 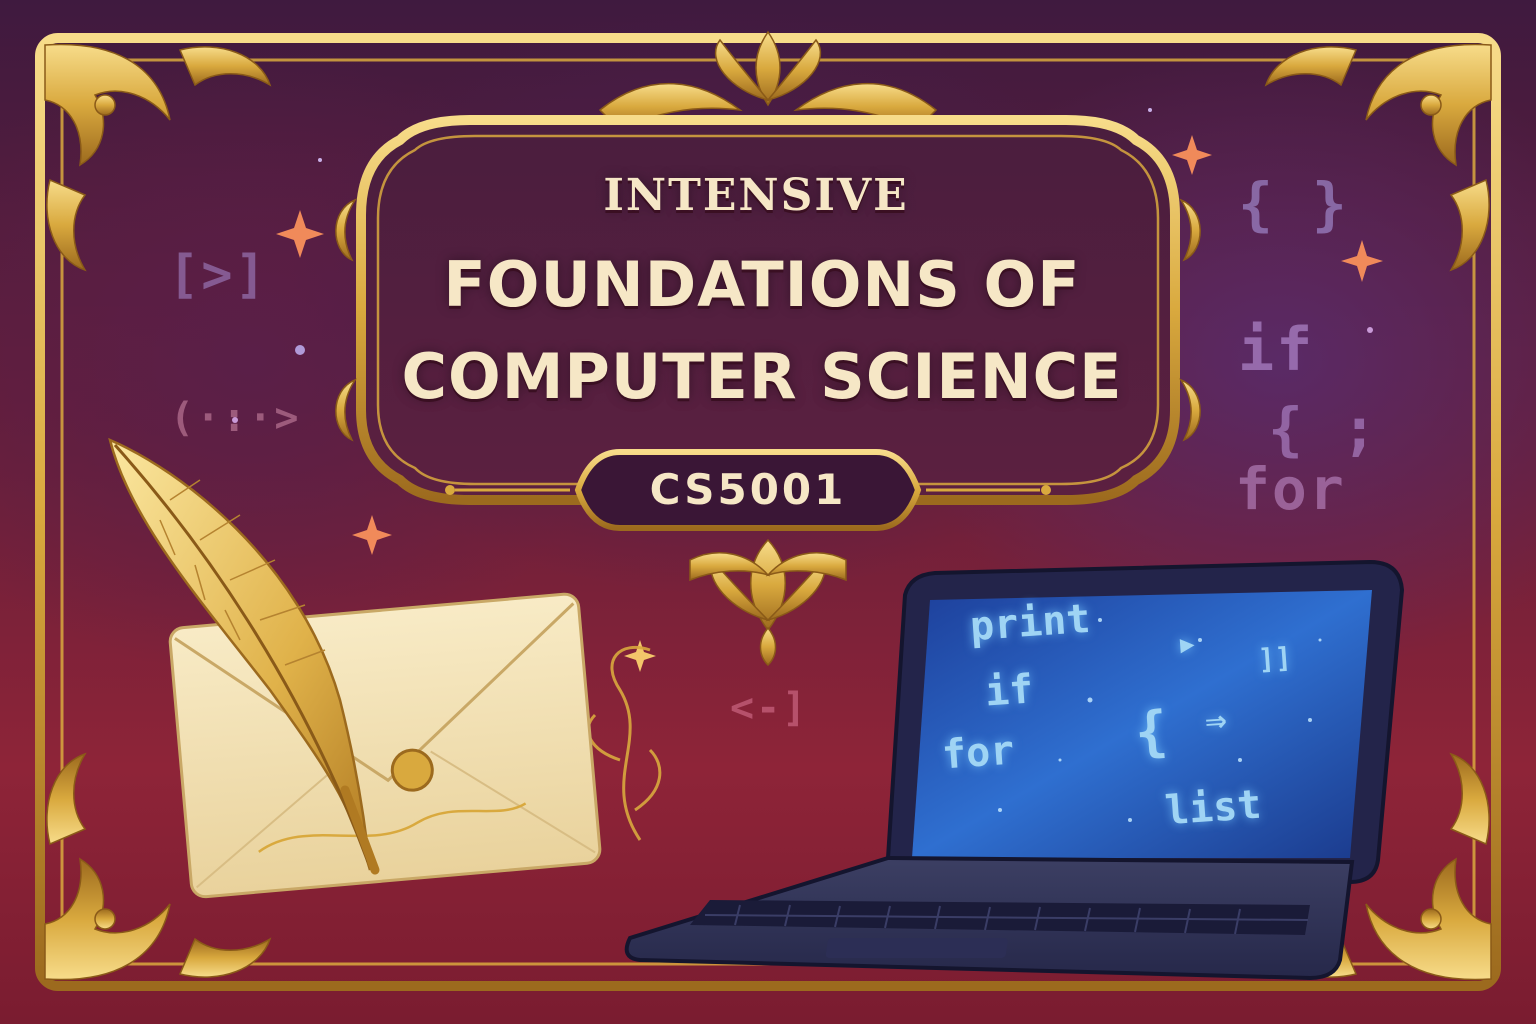 I want to click on title-line-3: COMPUTER SCIENCE, so click(x=762, y=376).